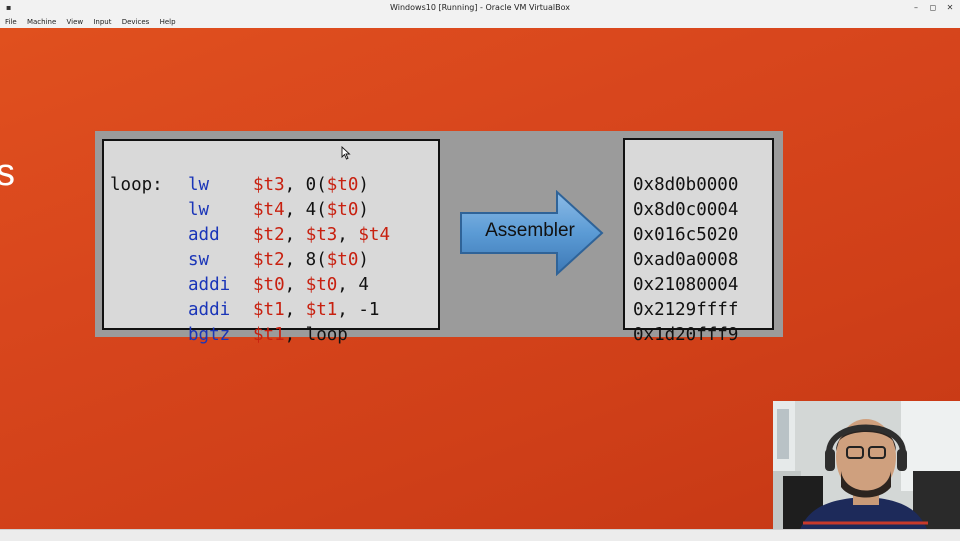 The height and width of the screenshot is (541, 960). What do you see at coordinates (686, 185) in the screenshot?
I see `machine-code-line: 0x8d0b0000` at bounding box center [686, 185].